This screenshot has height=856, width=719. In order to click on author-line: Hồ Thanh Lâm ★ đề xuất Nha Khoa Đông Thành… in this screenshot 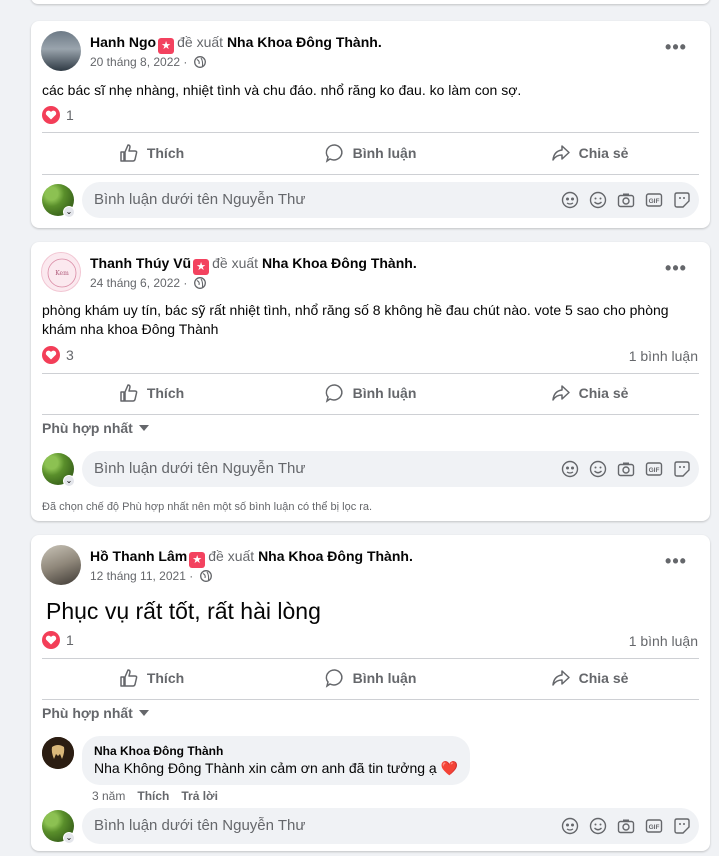, I will do `click(251, 558)`.